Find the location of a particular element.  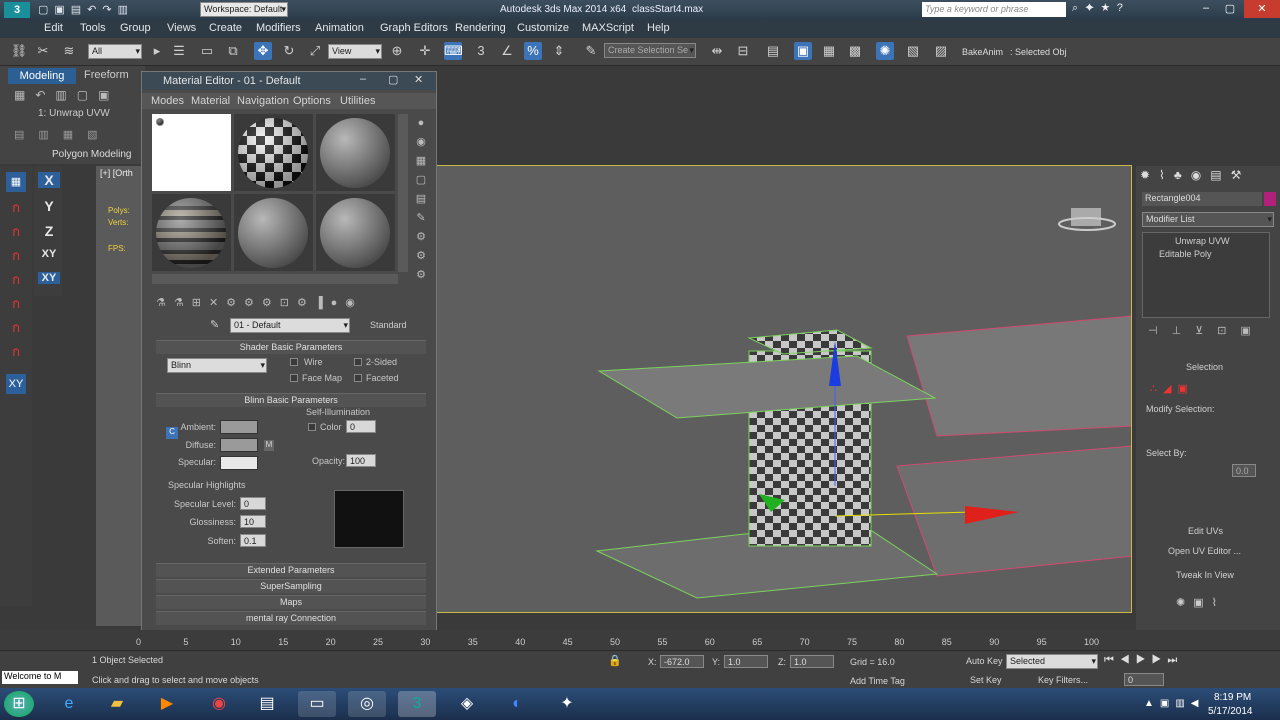

mirror-icon: ⇹ is located at coordinates (717, 51).